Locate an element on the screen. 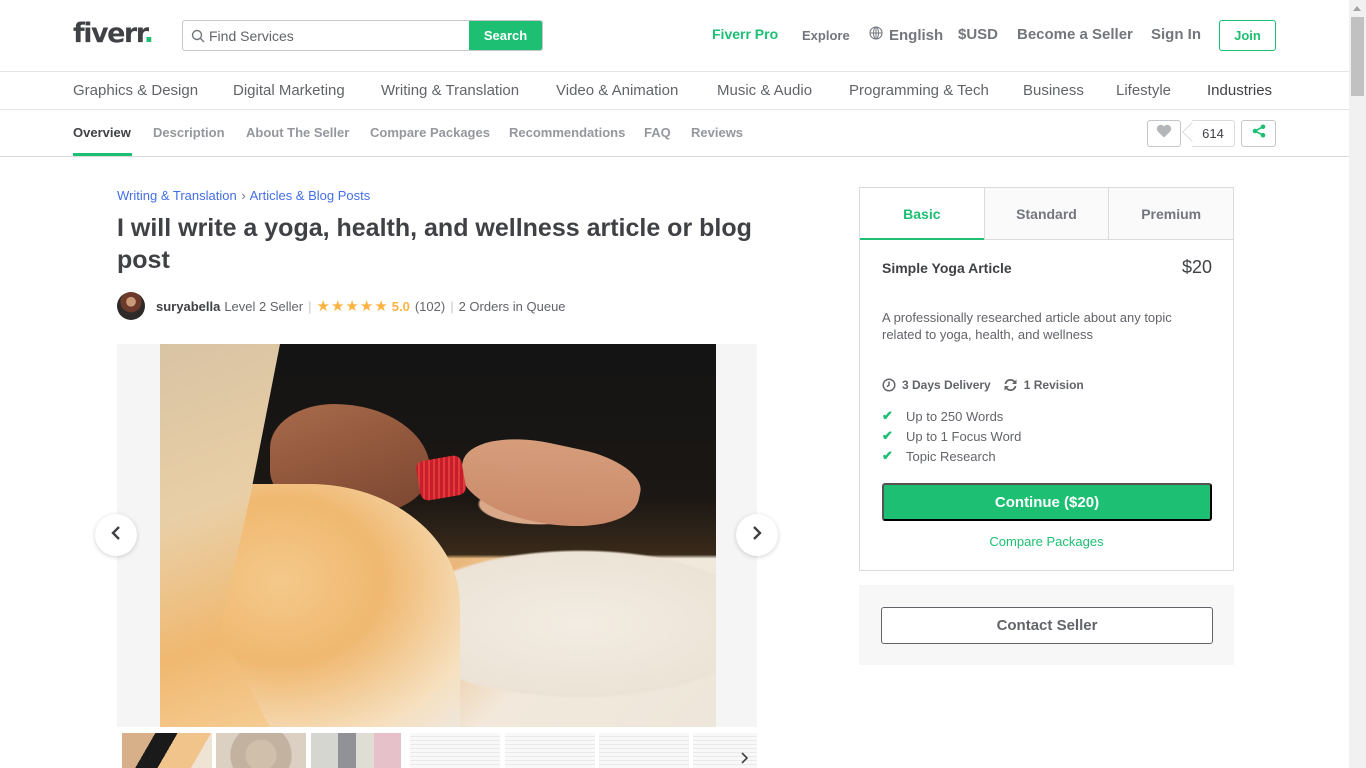 Image resolution: width=1366 pixels, height=768 pixels. rating-score: 5.0 is located at coordinates (400, 306).